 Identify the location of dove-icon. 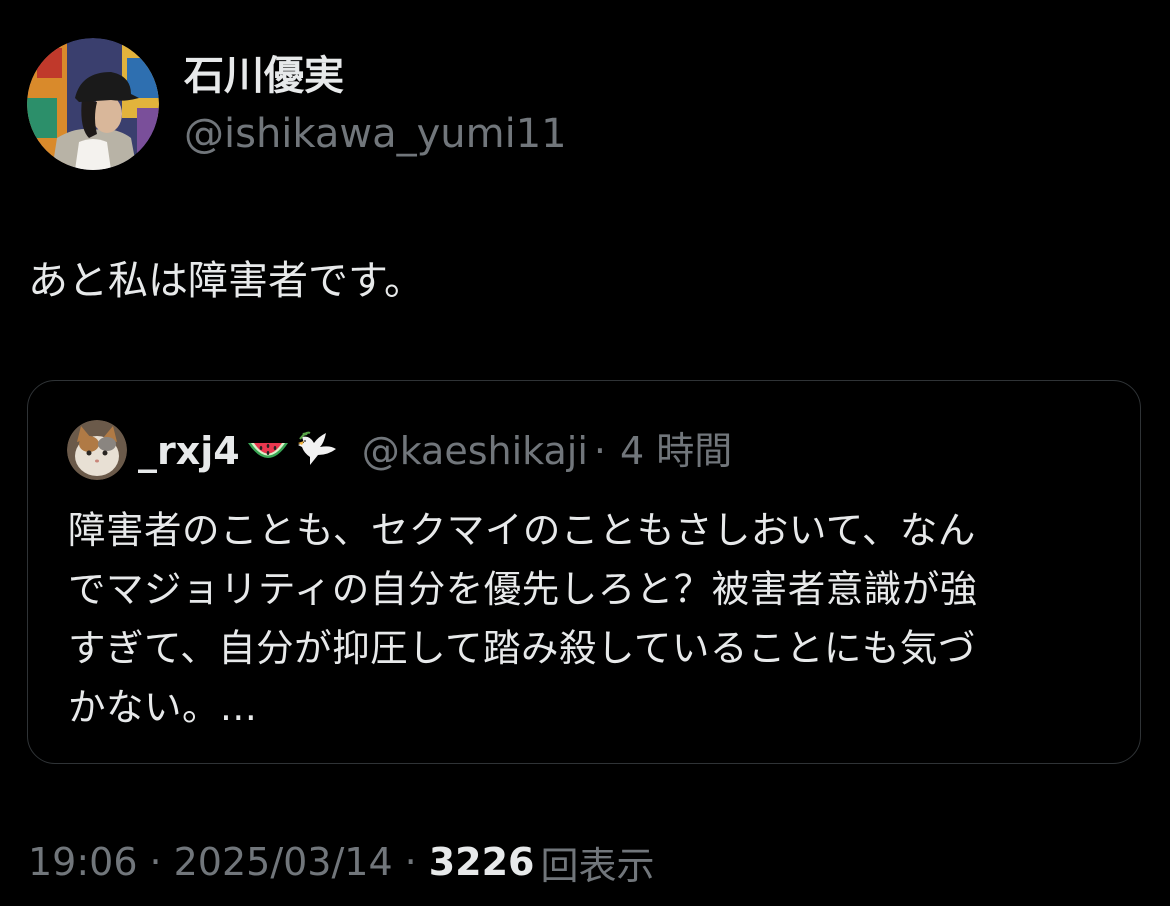
(318, 451).